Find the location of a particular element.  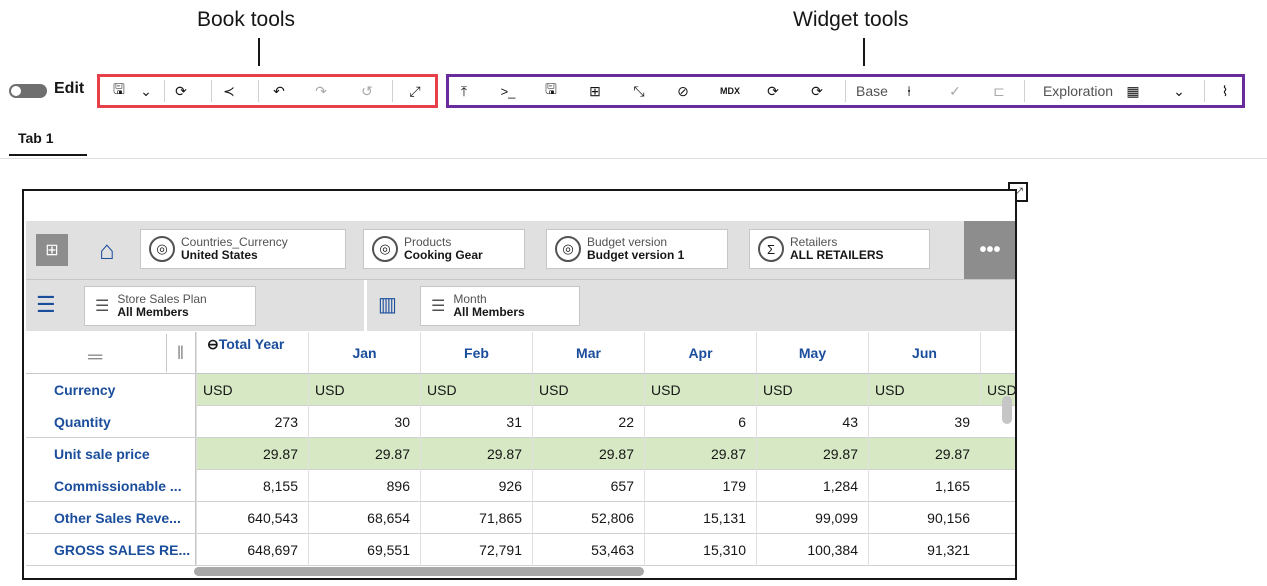

column-header: Jan is located at coordinates (364, 353).